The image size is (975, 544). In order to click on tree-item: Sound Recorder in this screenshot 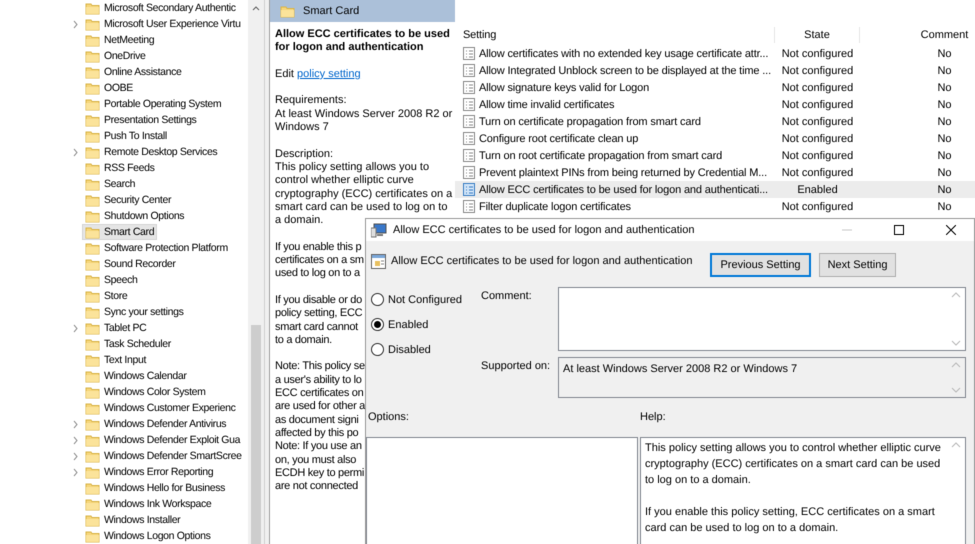, I will do `click(130, 264)`.